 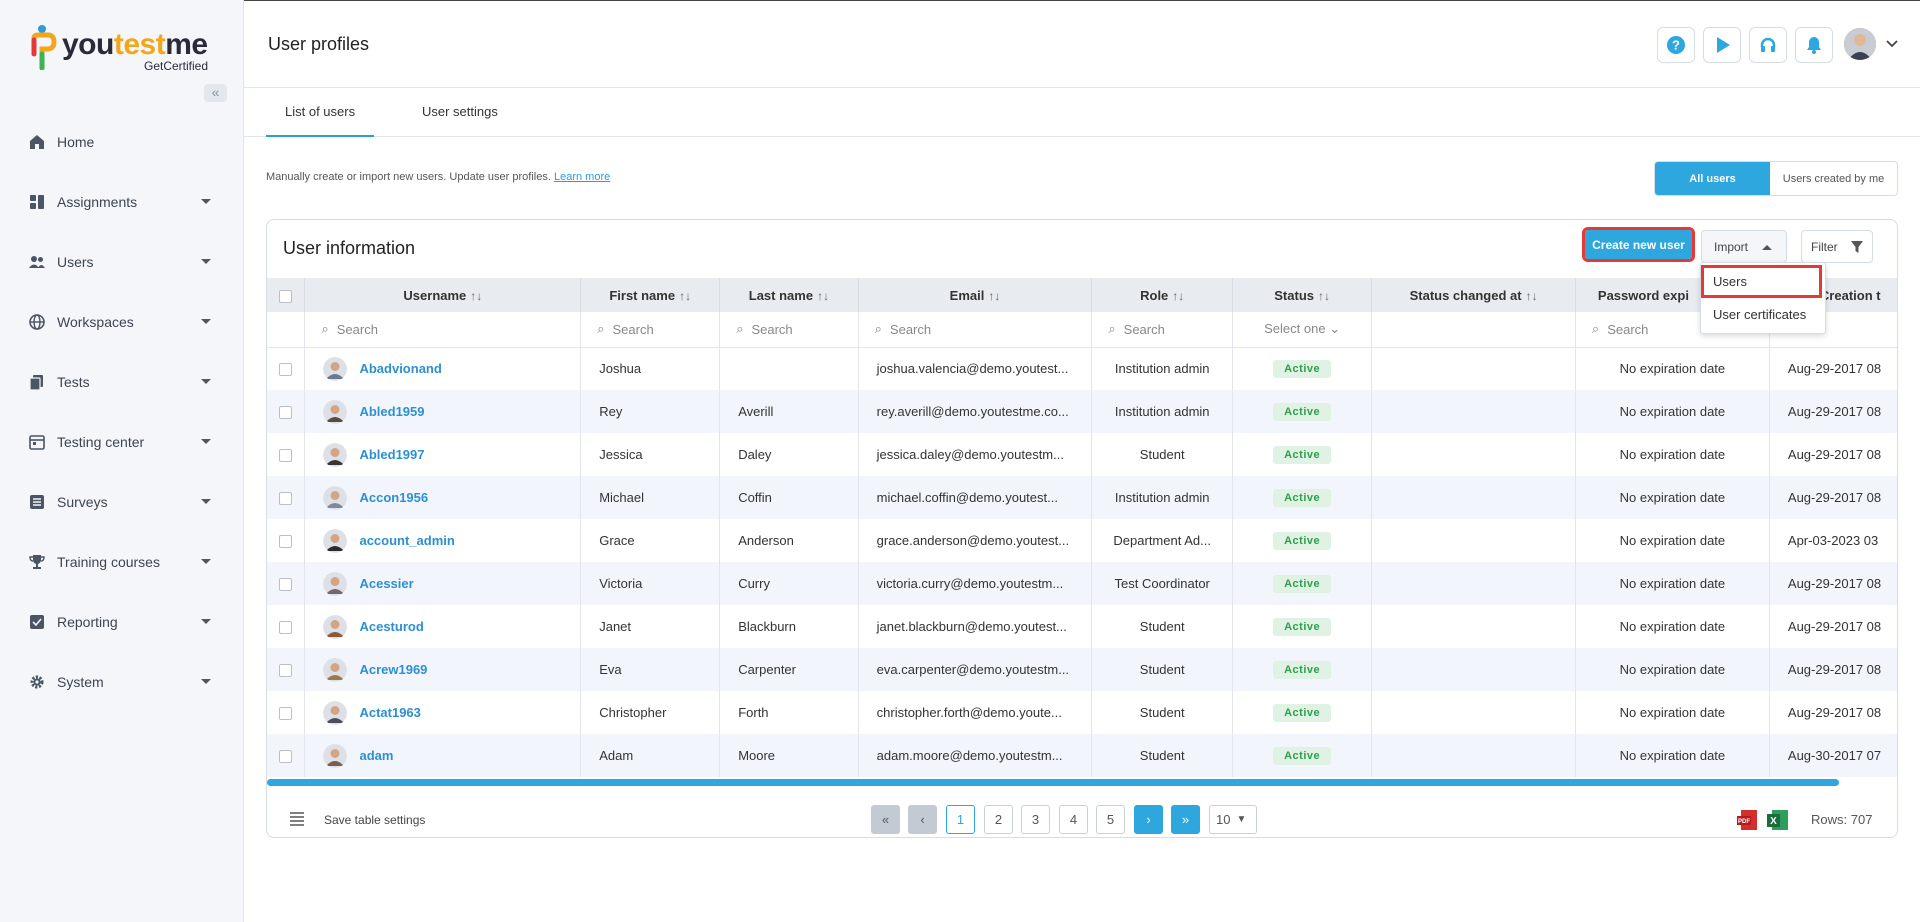 I want to click on user-avatar-icon, so click(x=335, y=626).